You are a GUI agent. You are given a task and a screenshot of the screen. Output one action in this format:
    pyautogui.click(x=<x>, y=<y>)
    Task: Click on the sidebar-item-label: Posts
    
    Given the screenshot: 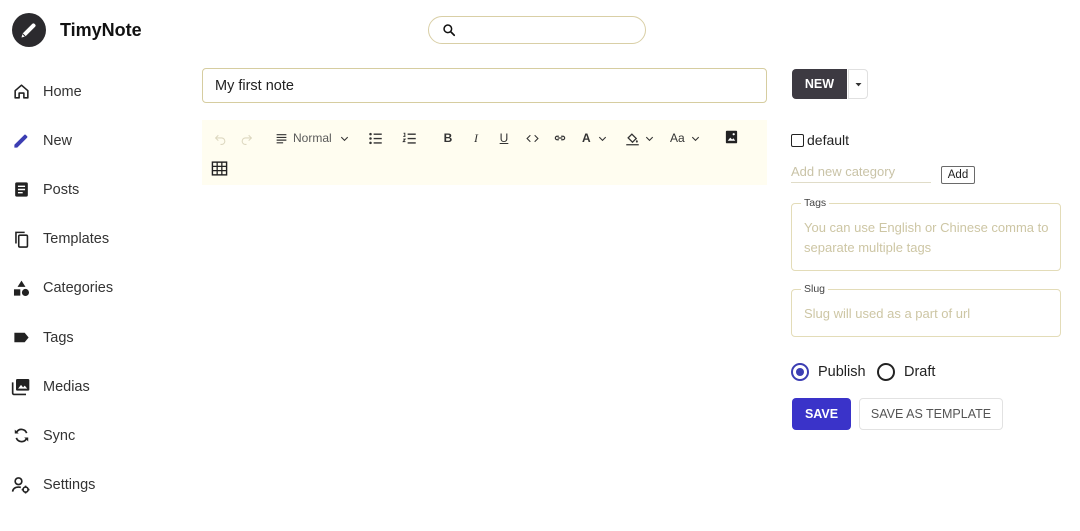 What is the action you would take?
    pyautogui.click(x=61, y=189)
    